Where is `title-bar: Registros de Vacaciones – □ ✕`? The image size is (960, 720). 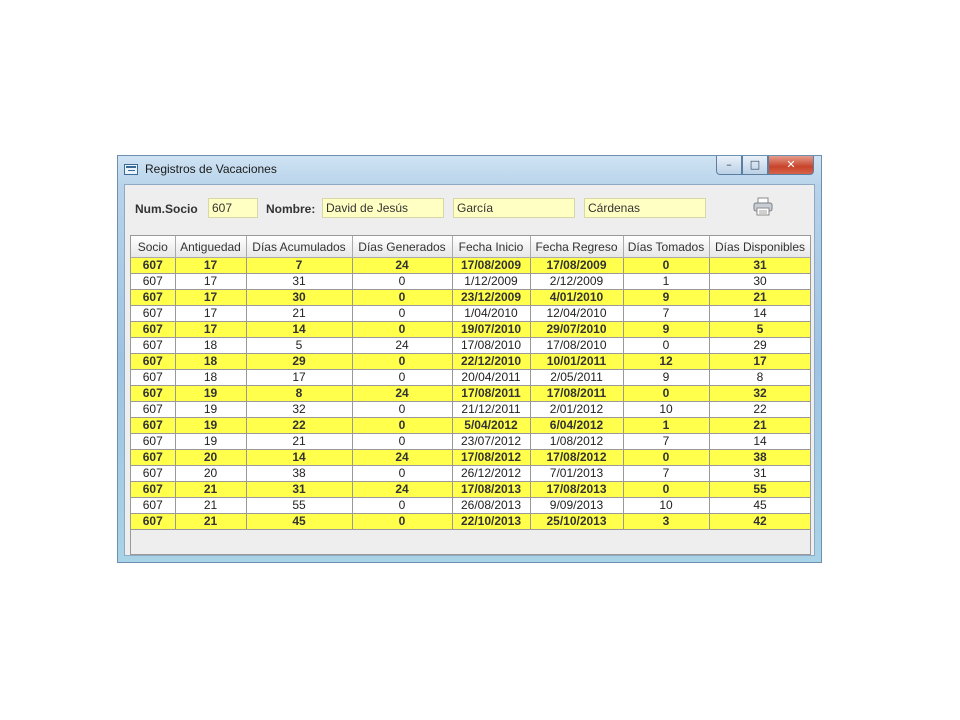 title-bar: Registros de Vacaciones – □ ✕ is located at coordinates (469, 170).